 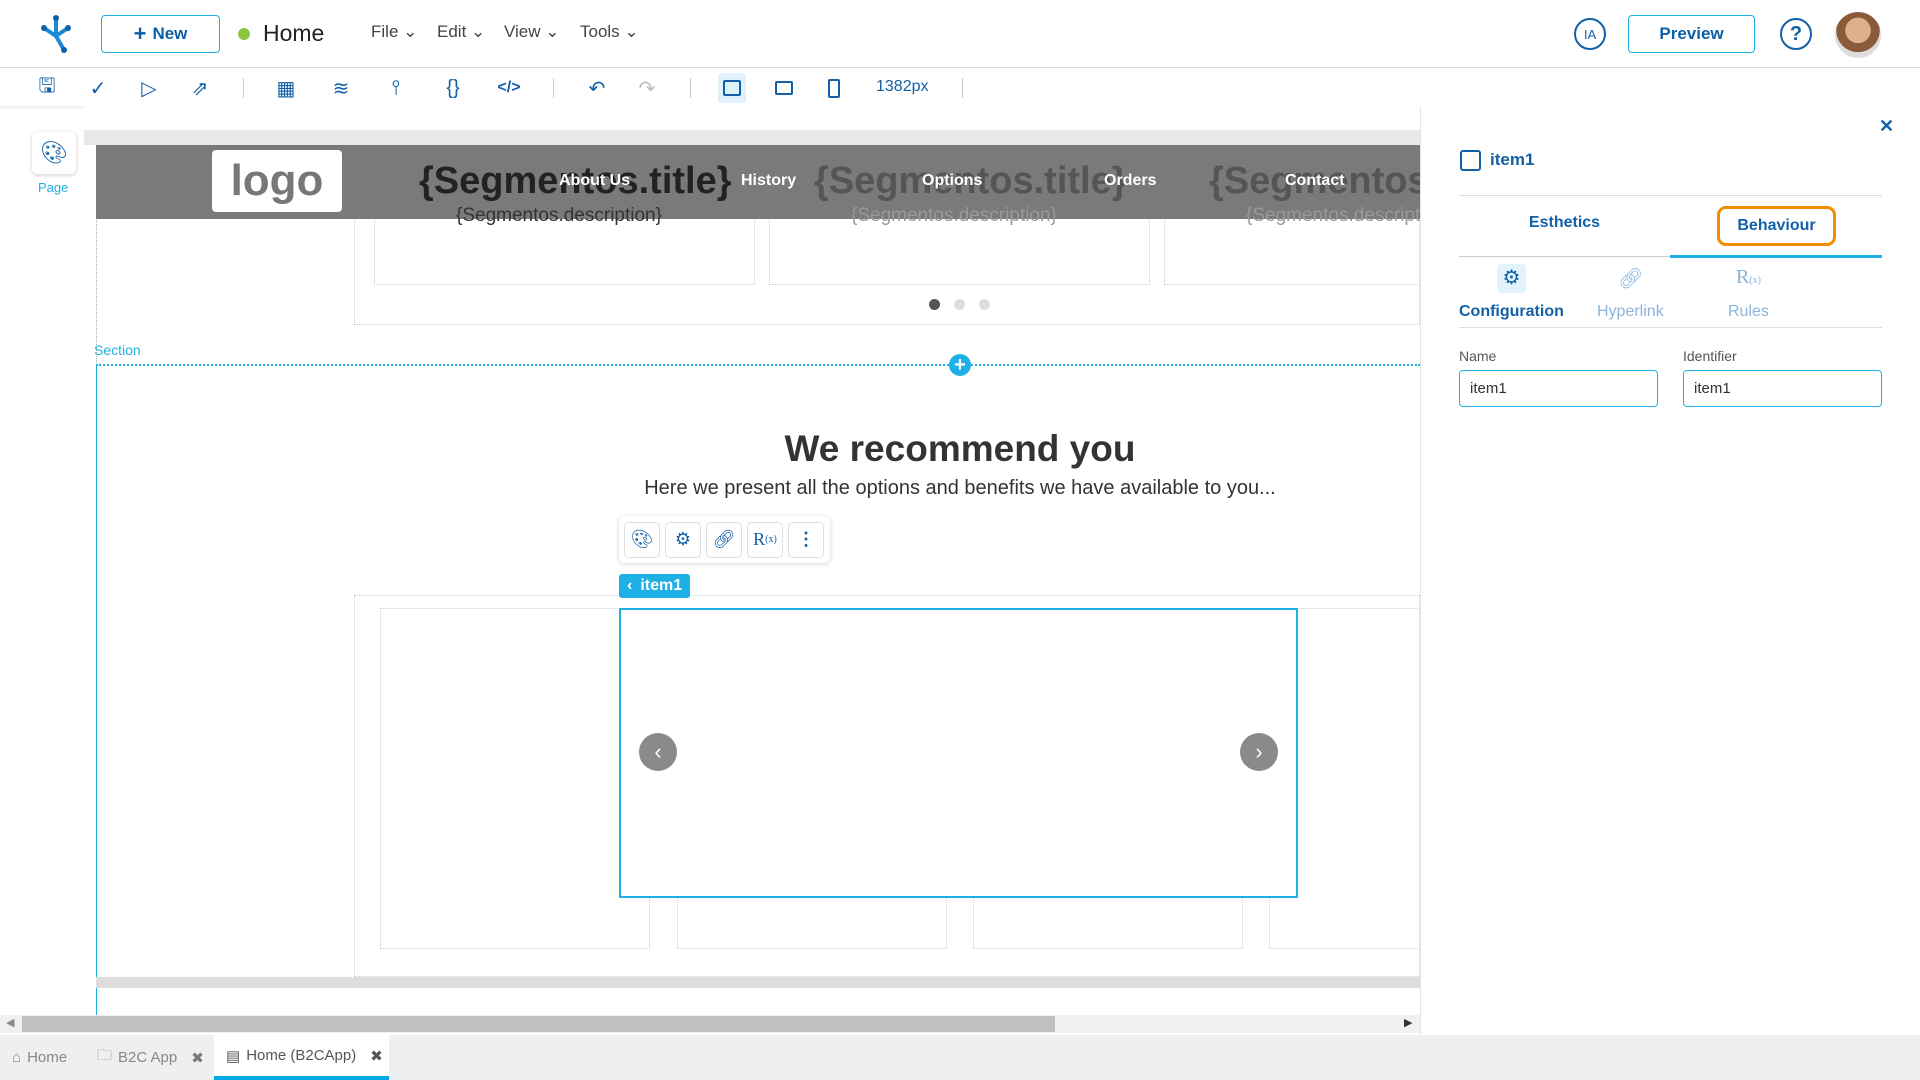 I want to click on tab-behaviour: Behaviour, so click(x=1776, y=226).